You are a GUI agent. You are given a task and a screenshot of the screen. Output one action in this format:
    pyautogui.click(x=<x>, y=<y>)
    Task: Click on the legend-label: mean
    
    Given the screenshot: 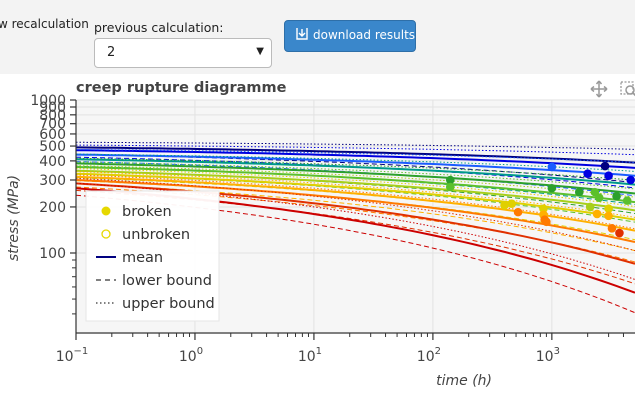 What is the action you would take?
    pyautogui.click(x=142, y=258)
    